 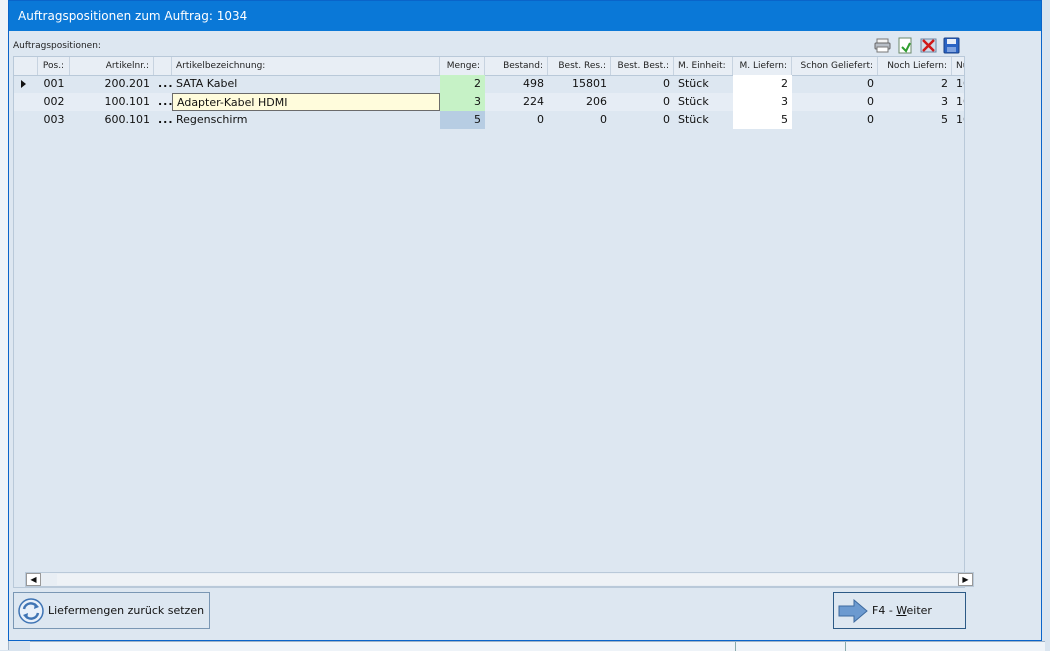 I want to click on section-label: Auftragspositionen:, so click(x=57, y=46).